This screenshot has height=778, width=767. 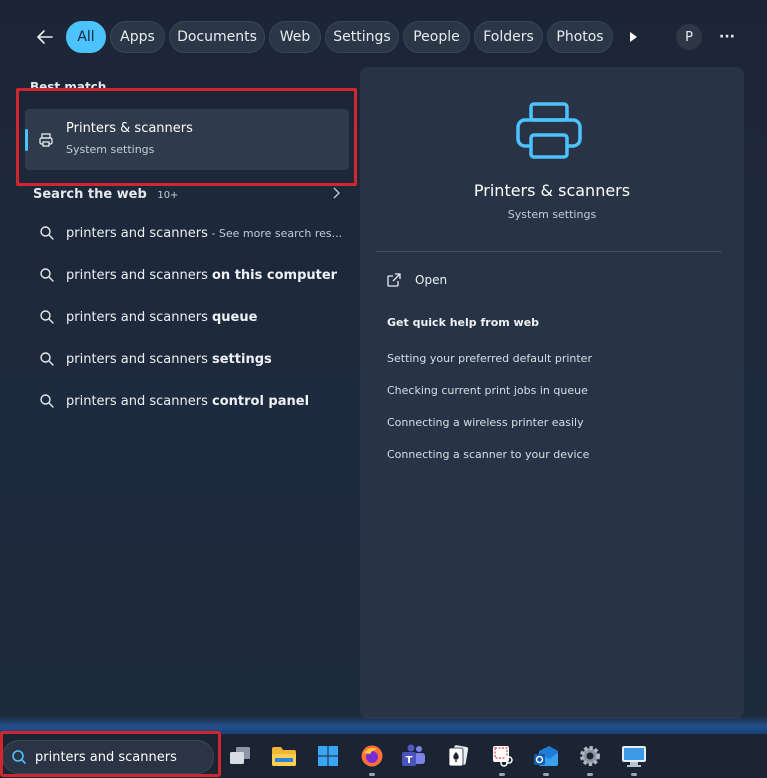 I want to click on web-result-3: printers and scanners settings, so click(x=187, y=359).